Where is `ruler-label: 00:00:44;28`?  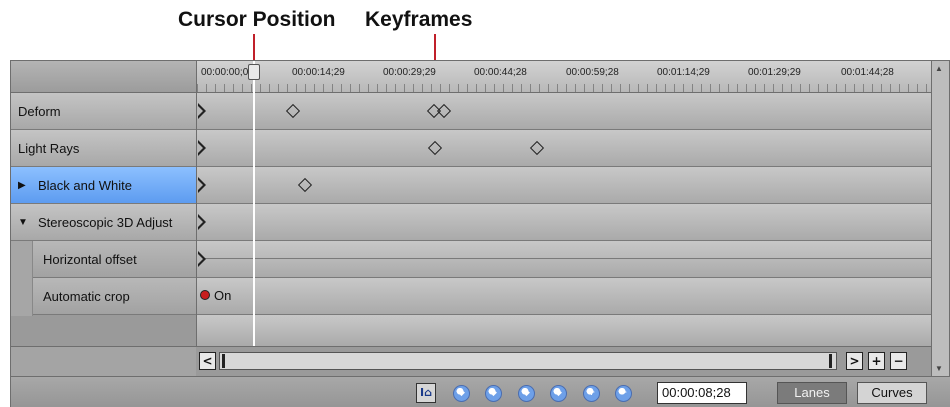
ruler-label: 00:00:44;28 is located at coordinates (500, 72).